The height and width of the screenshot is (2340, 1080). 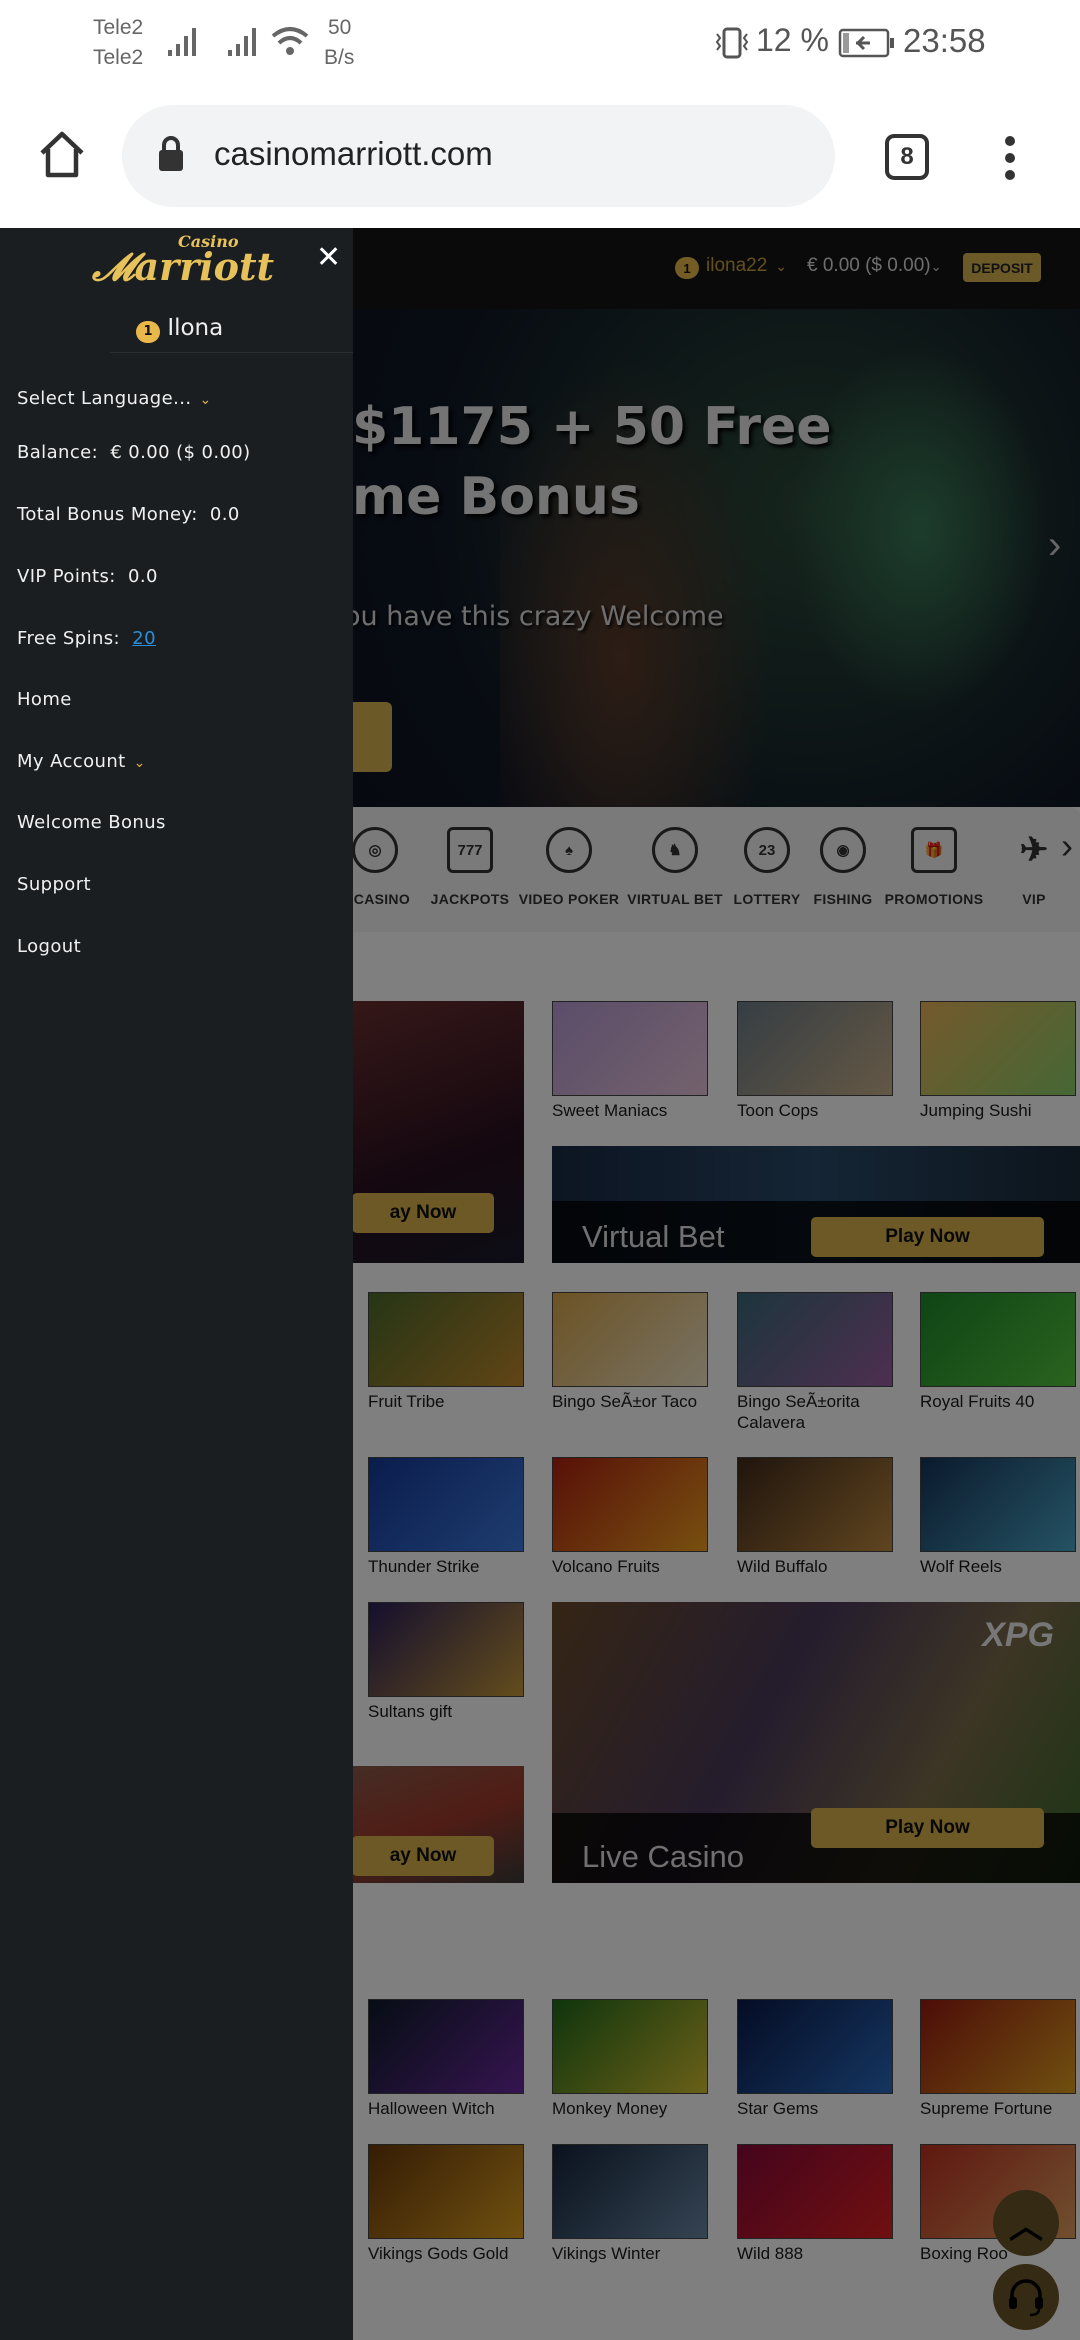 What do you see at coordinates (58, 452) in the screenshot?
I see `balance-label: Balance:` at bounding box center [58, 452].